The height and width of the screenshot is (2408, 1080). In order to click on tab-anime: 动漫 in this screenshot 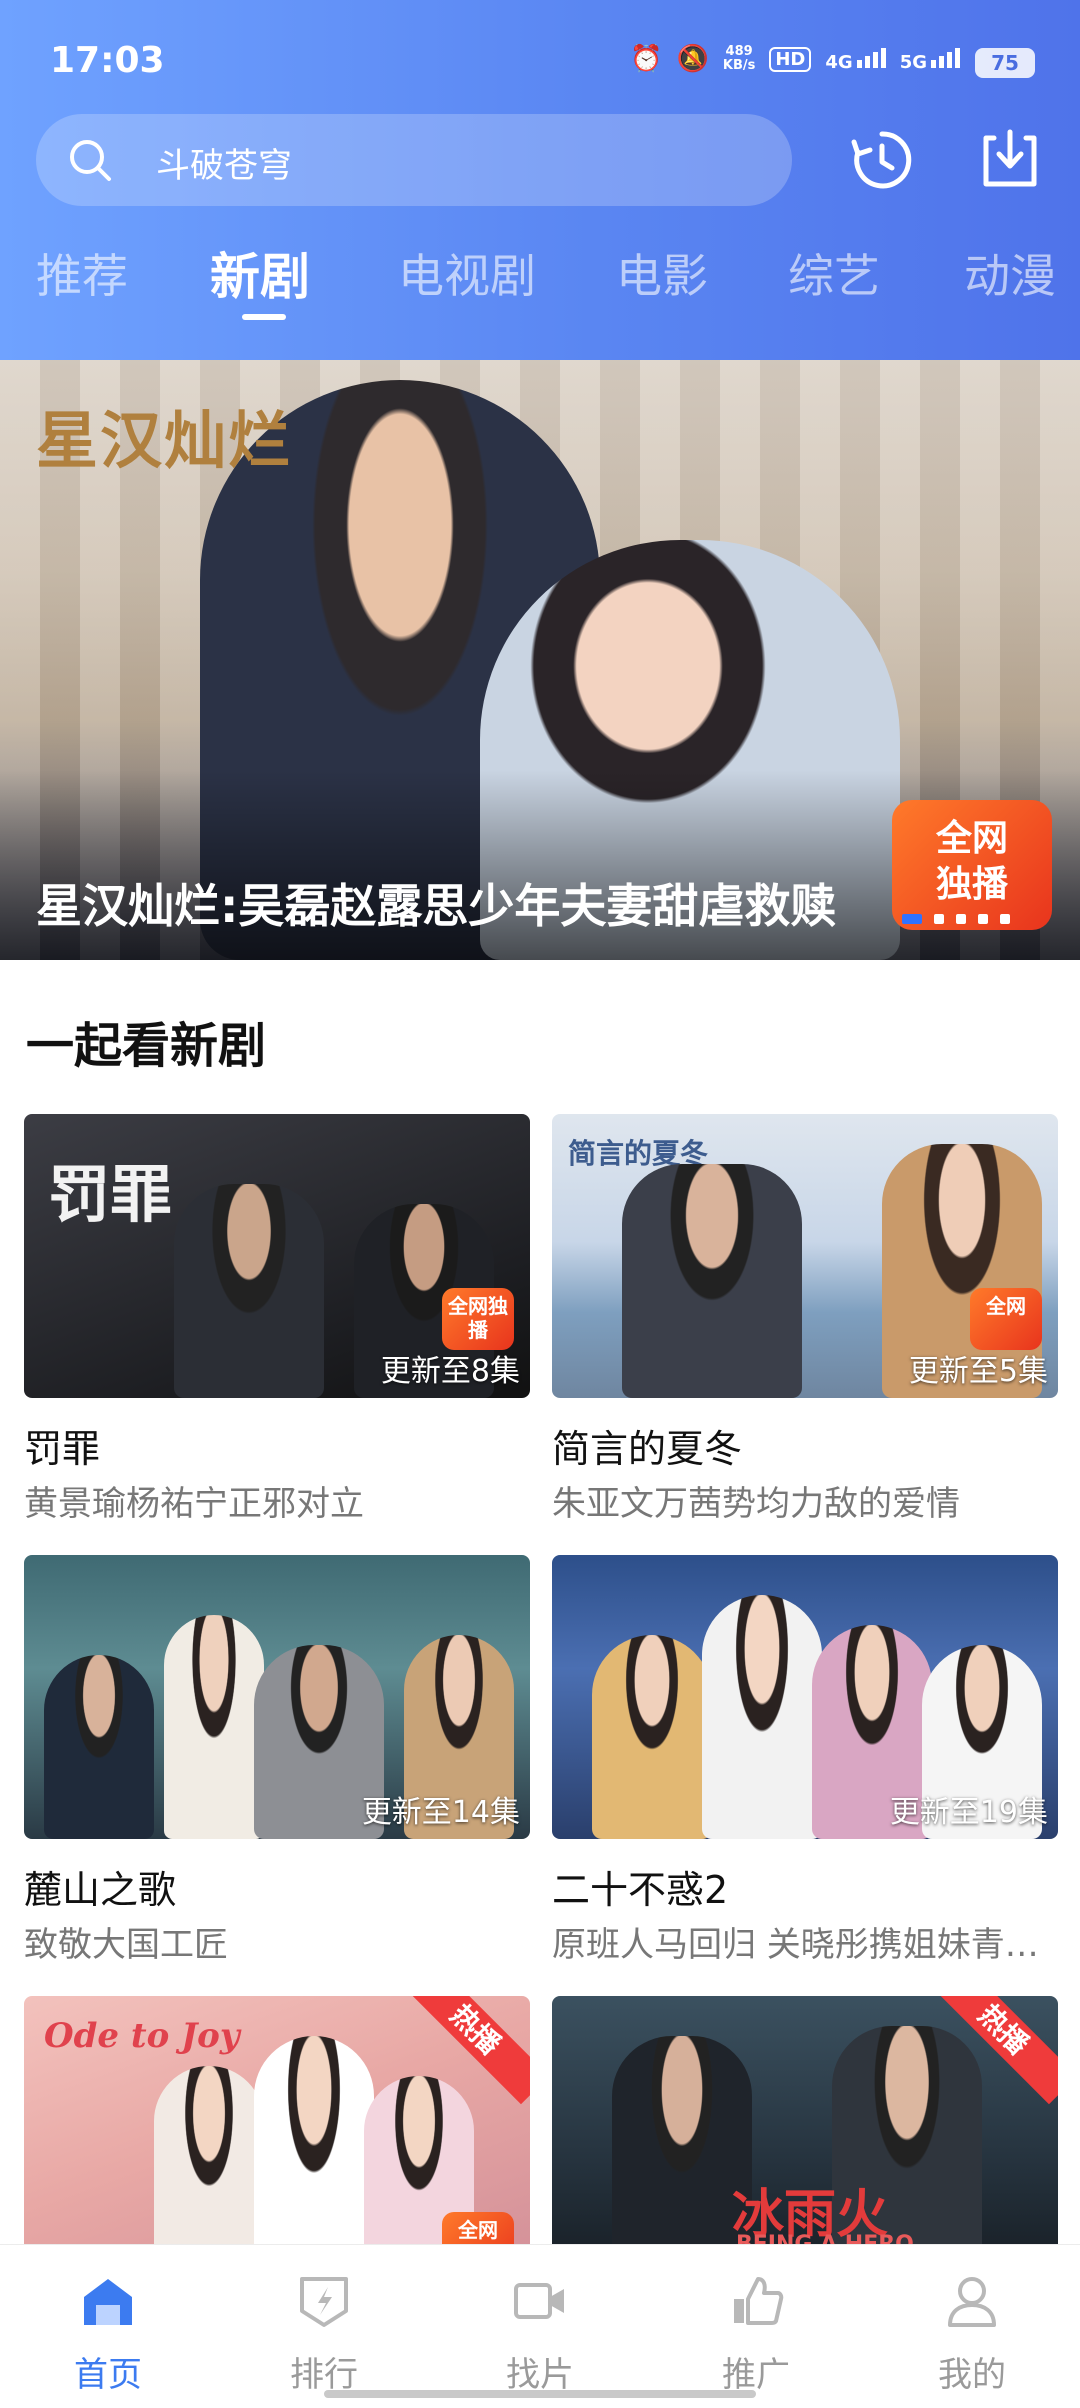, I will do `click(1010, 273)`.